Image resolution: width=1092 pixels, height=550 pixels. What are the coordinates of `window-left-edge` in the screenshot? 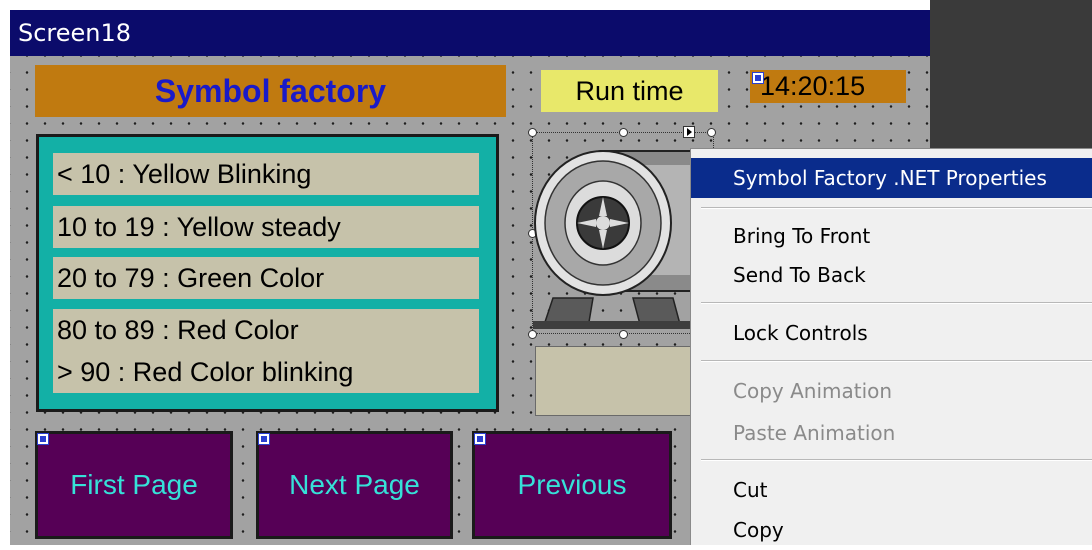 It's located at (5, 272).